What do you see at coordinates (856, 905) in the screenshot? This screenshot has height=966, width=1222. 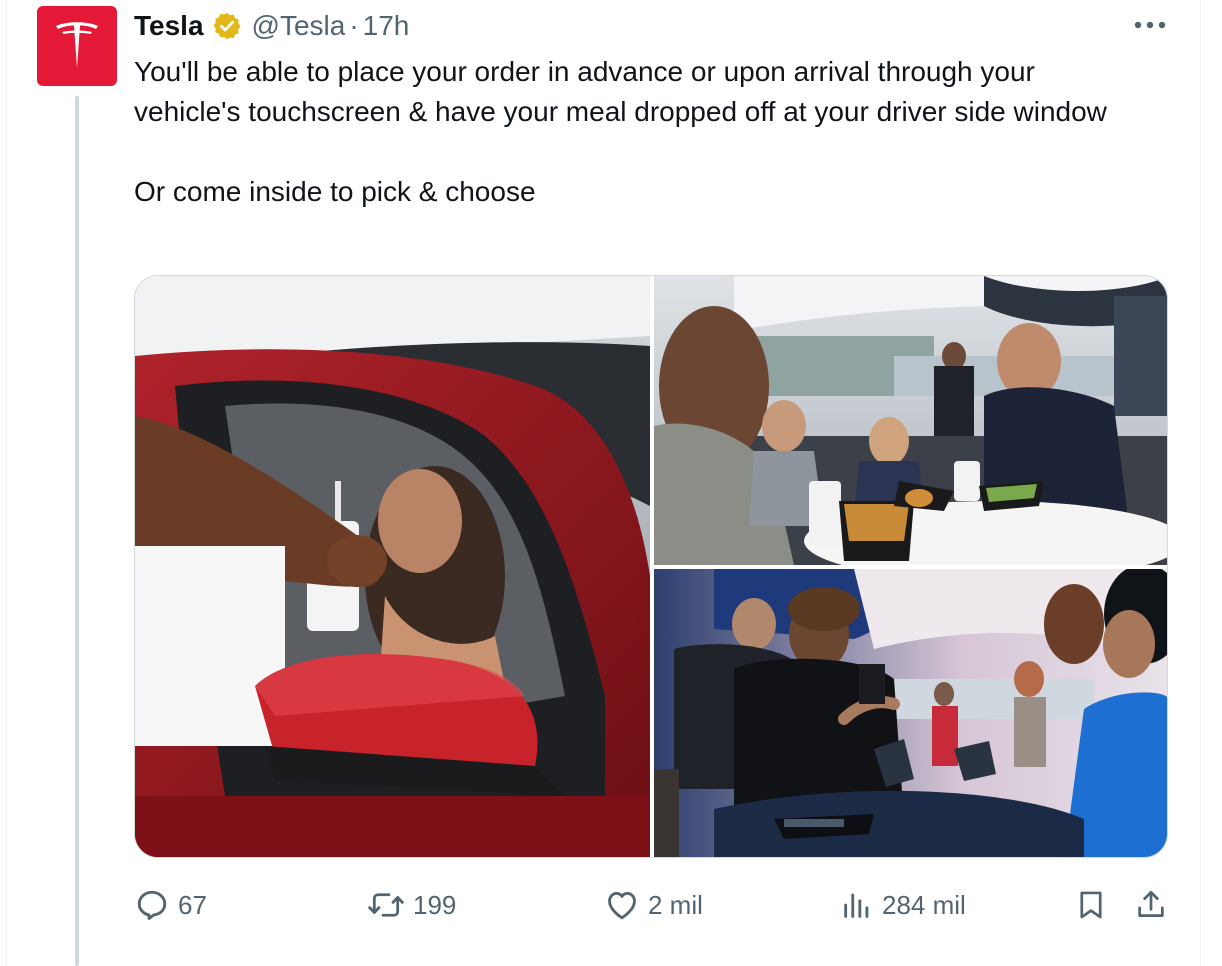 I see `views-icon` at bounding box center [856, 905].